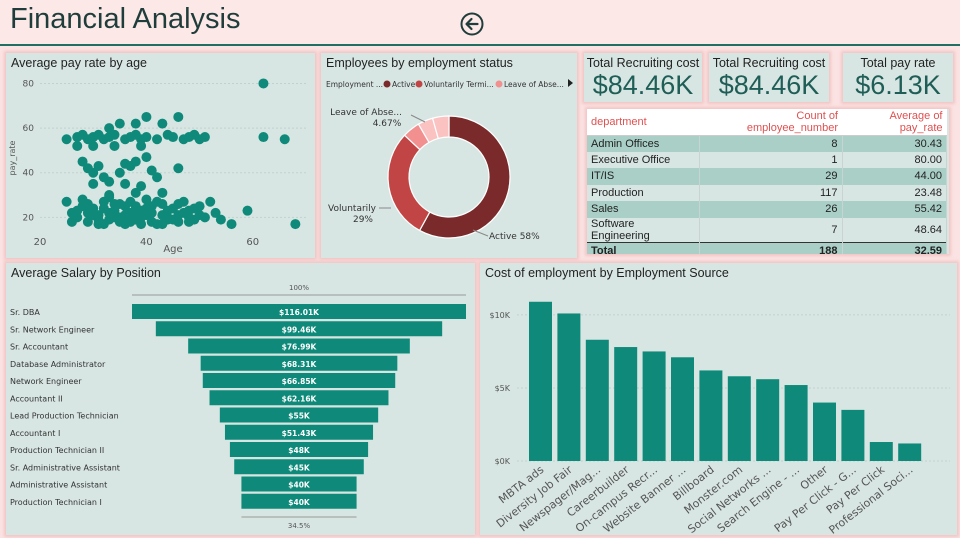  I want to click on y-tick-label: 20, so click(29, 218).